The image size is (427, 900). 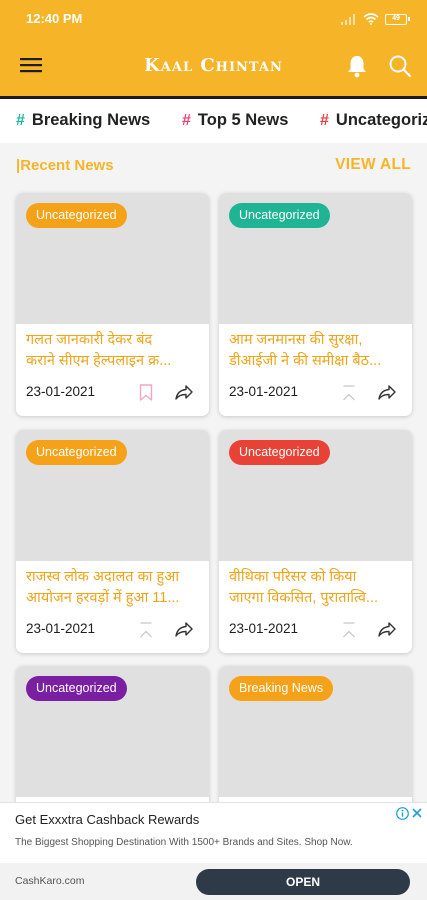 What do you see at coordinates (50, 881) in the screenshot?
I see `ad-domain: CashKaro.com` at bounding box center [50, 881].